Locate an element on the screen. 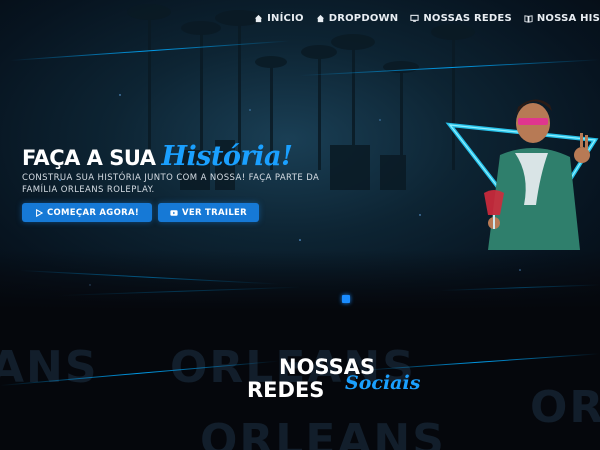 The image size is (600, 450). nav-item-label: NOSSA HIS is located at coordinates (568, 18).